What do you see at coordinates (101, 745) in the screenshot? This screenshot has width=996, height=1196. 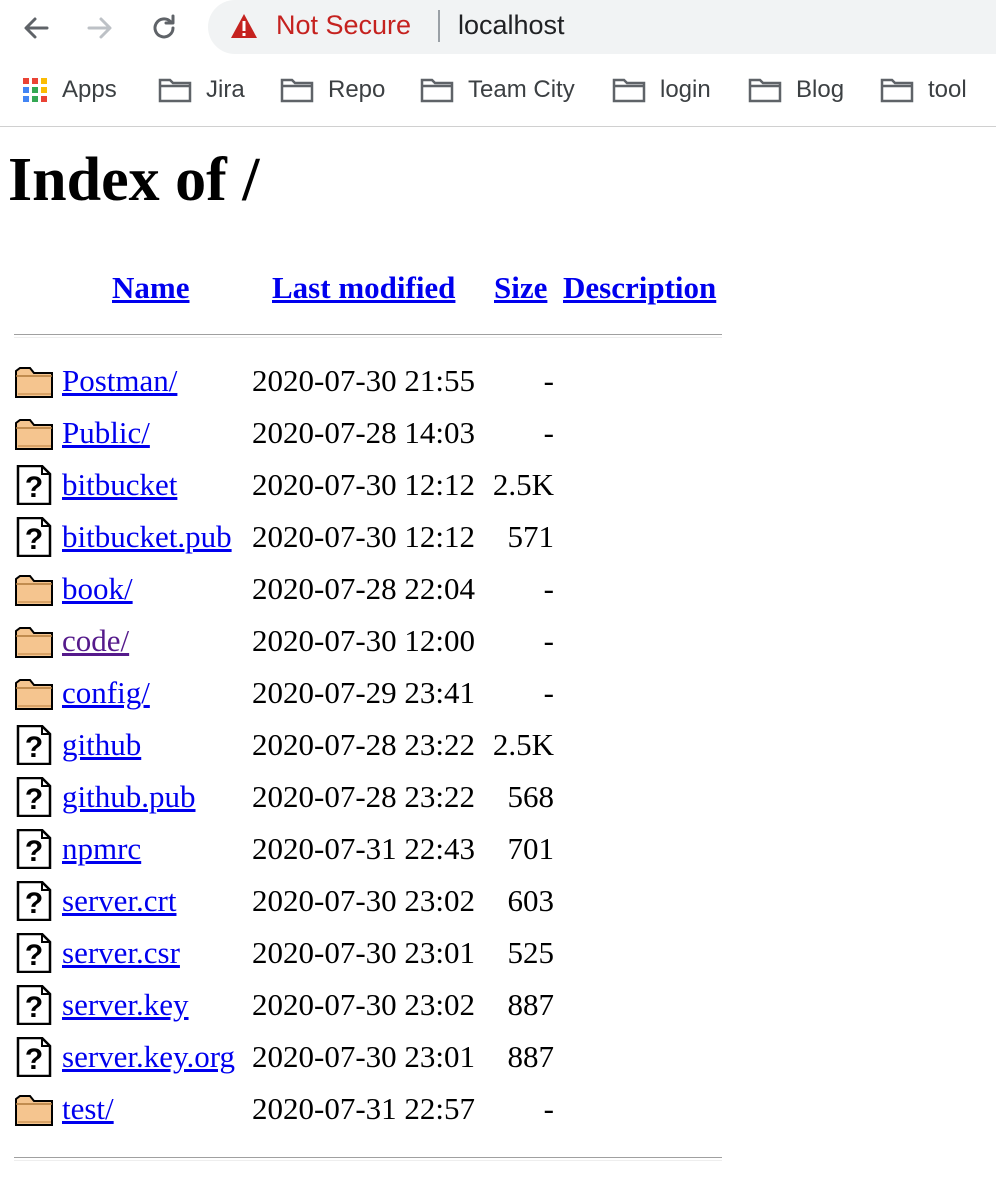 I see `entry-name-link: github` at bounding box center [101, 745].